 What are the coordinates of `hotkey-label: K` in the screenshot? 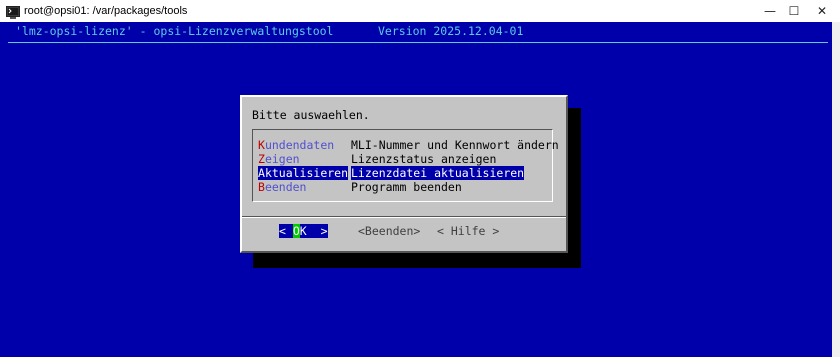 It's located at (261, 145).